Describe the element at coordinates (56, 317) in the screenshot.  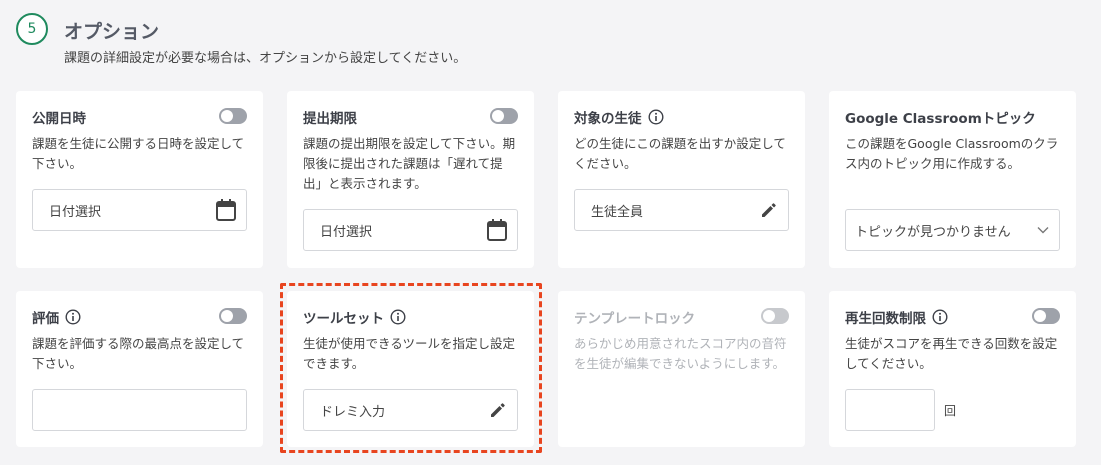
I see `card-title: 評価` at that location.